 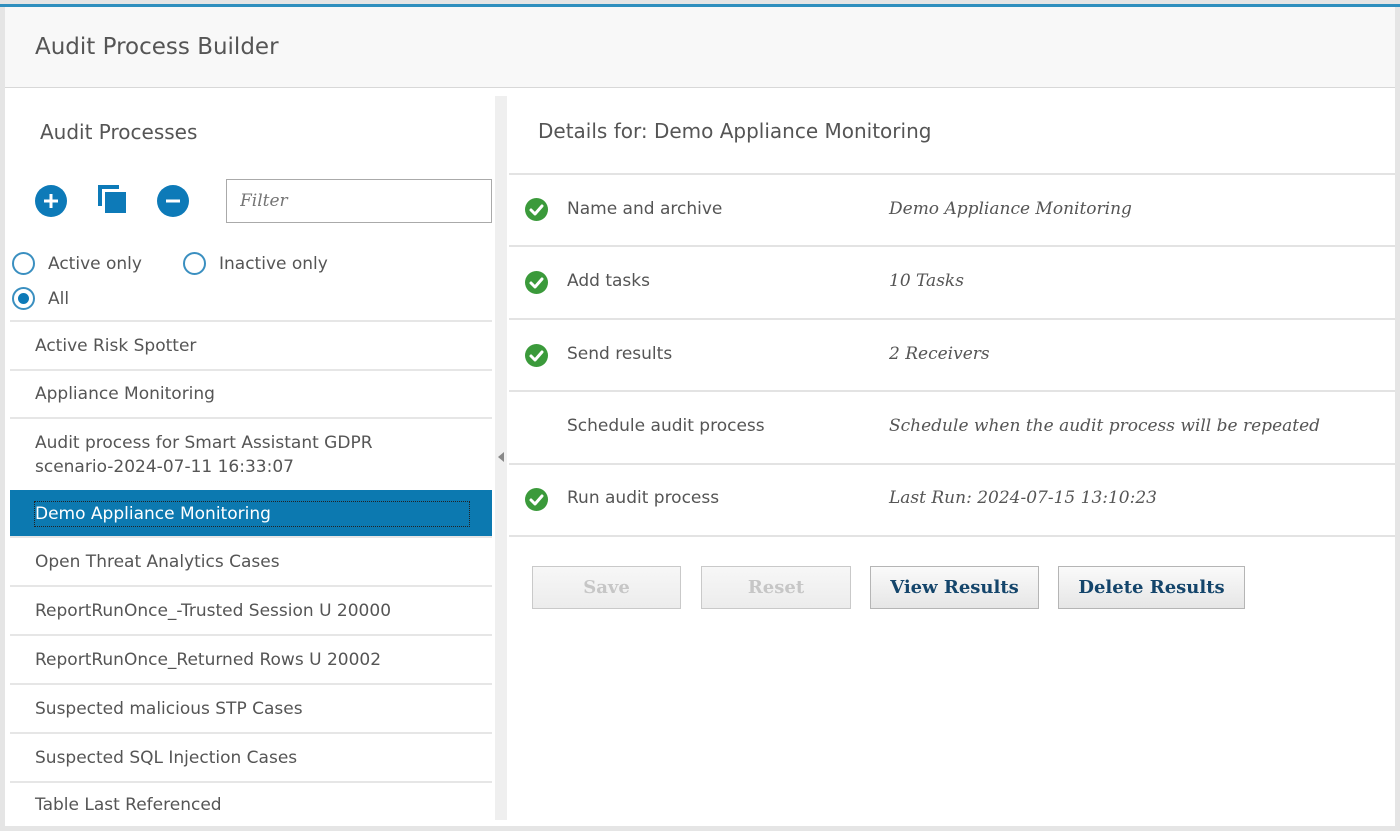 I want to click on remove-process-button, so click(x=173, y=201).